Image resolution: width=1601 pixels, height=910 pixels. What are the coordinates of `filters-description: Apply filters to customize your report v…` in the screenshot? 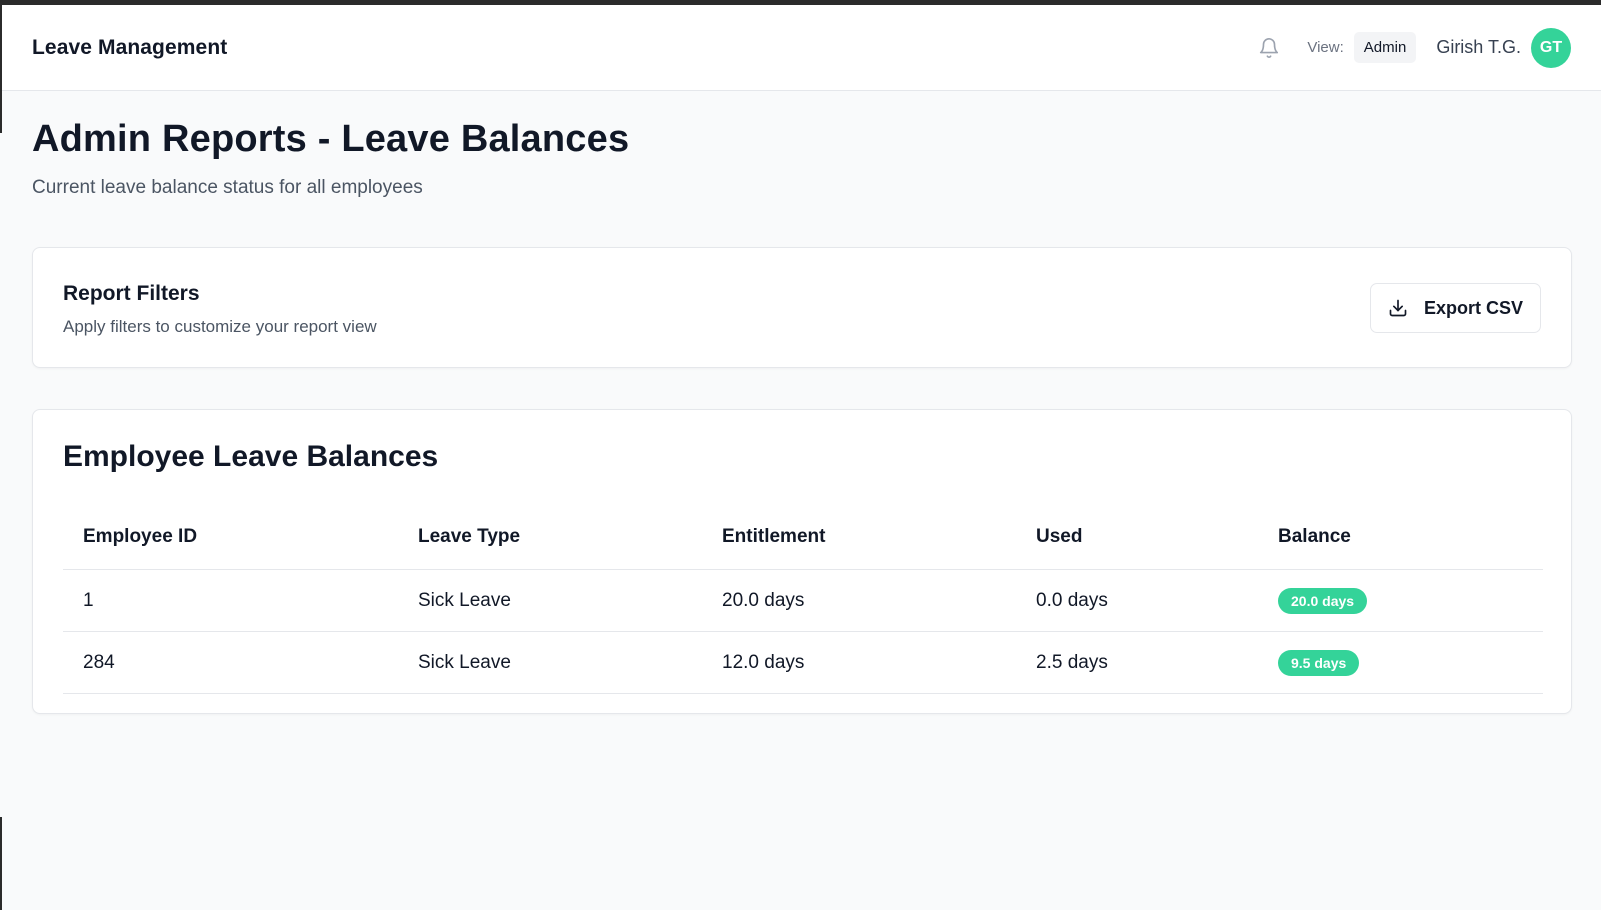 It's located at (220, 326).